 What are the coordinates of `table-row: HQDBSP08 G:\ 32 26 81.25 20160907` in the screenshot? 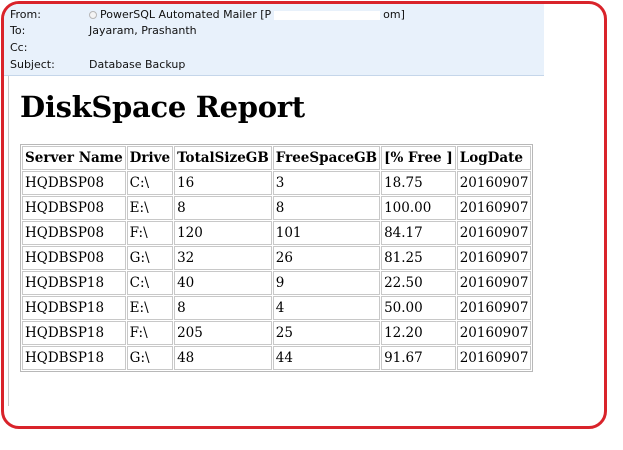 It's located at (277, 258).